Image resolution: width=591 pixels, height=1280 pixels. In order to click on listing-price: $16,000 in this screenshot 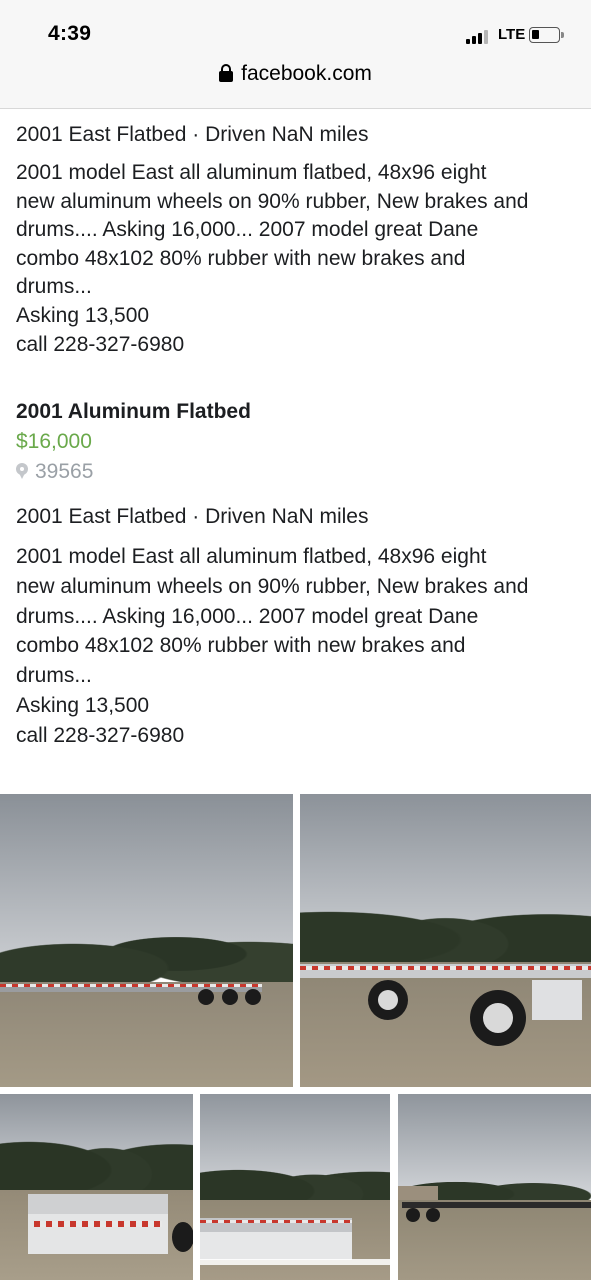, I will do `click(54, 441)`.